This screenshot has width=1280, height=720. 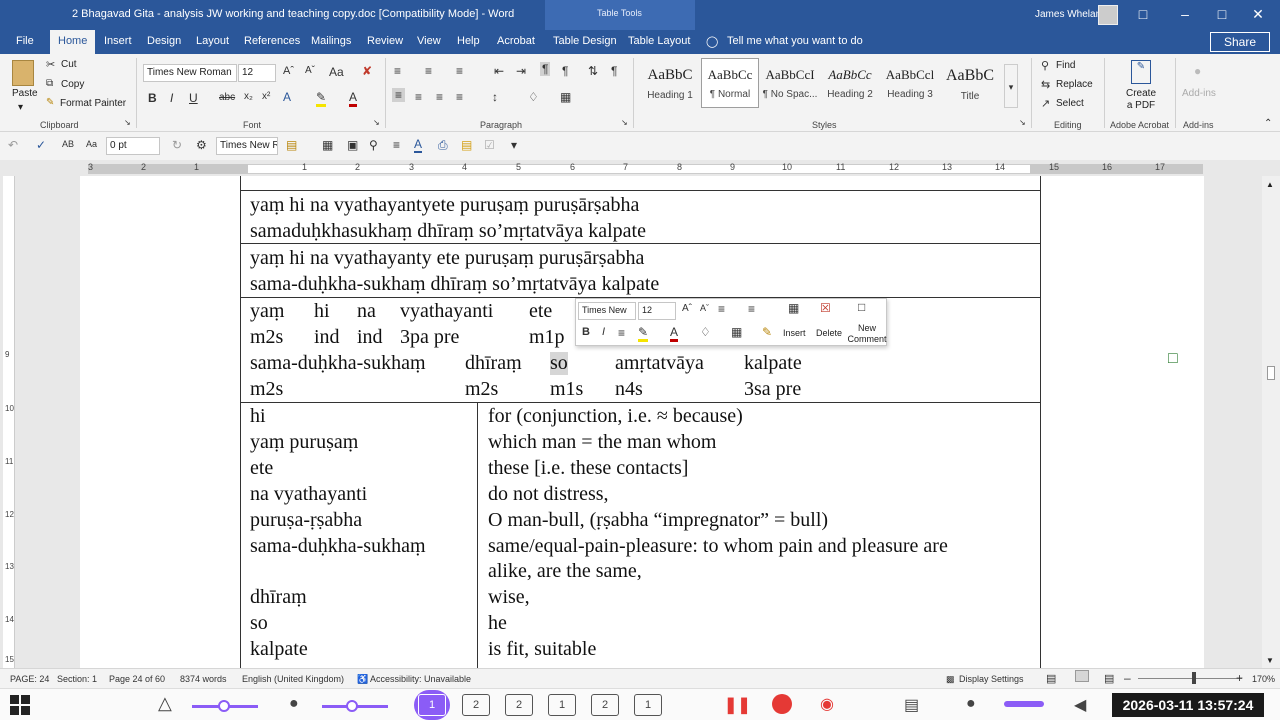 What do you see at coordinates (1271, 373) in the screenshot?
I see `scroll-thumb` at bounding box center [1271, 373].